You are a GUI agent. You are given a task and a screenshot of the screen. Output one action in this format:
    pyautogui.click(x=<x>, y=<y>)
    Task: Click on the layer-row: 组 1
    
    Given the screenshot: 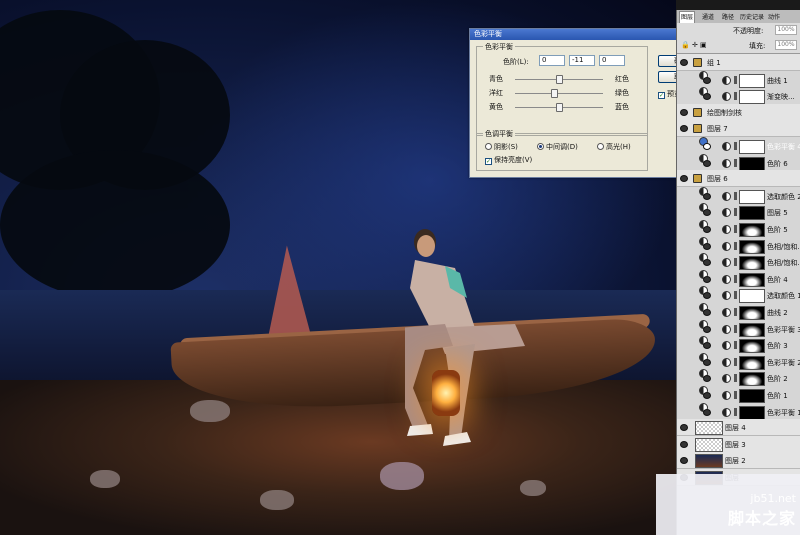 What is the action you would take?
    pyautogui.click(x=738, y=62)
    